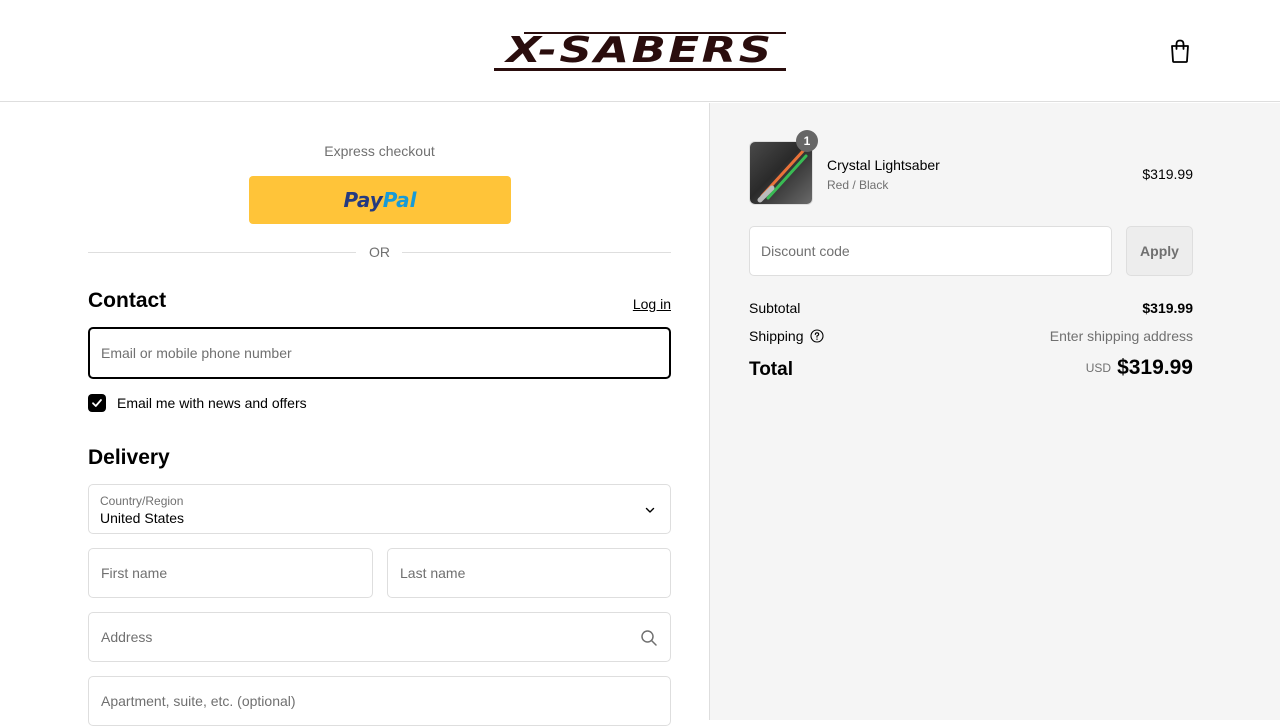  Describe the element at coordinates (142, 518) in the screenshot. I see `country-value: United States` at that location.